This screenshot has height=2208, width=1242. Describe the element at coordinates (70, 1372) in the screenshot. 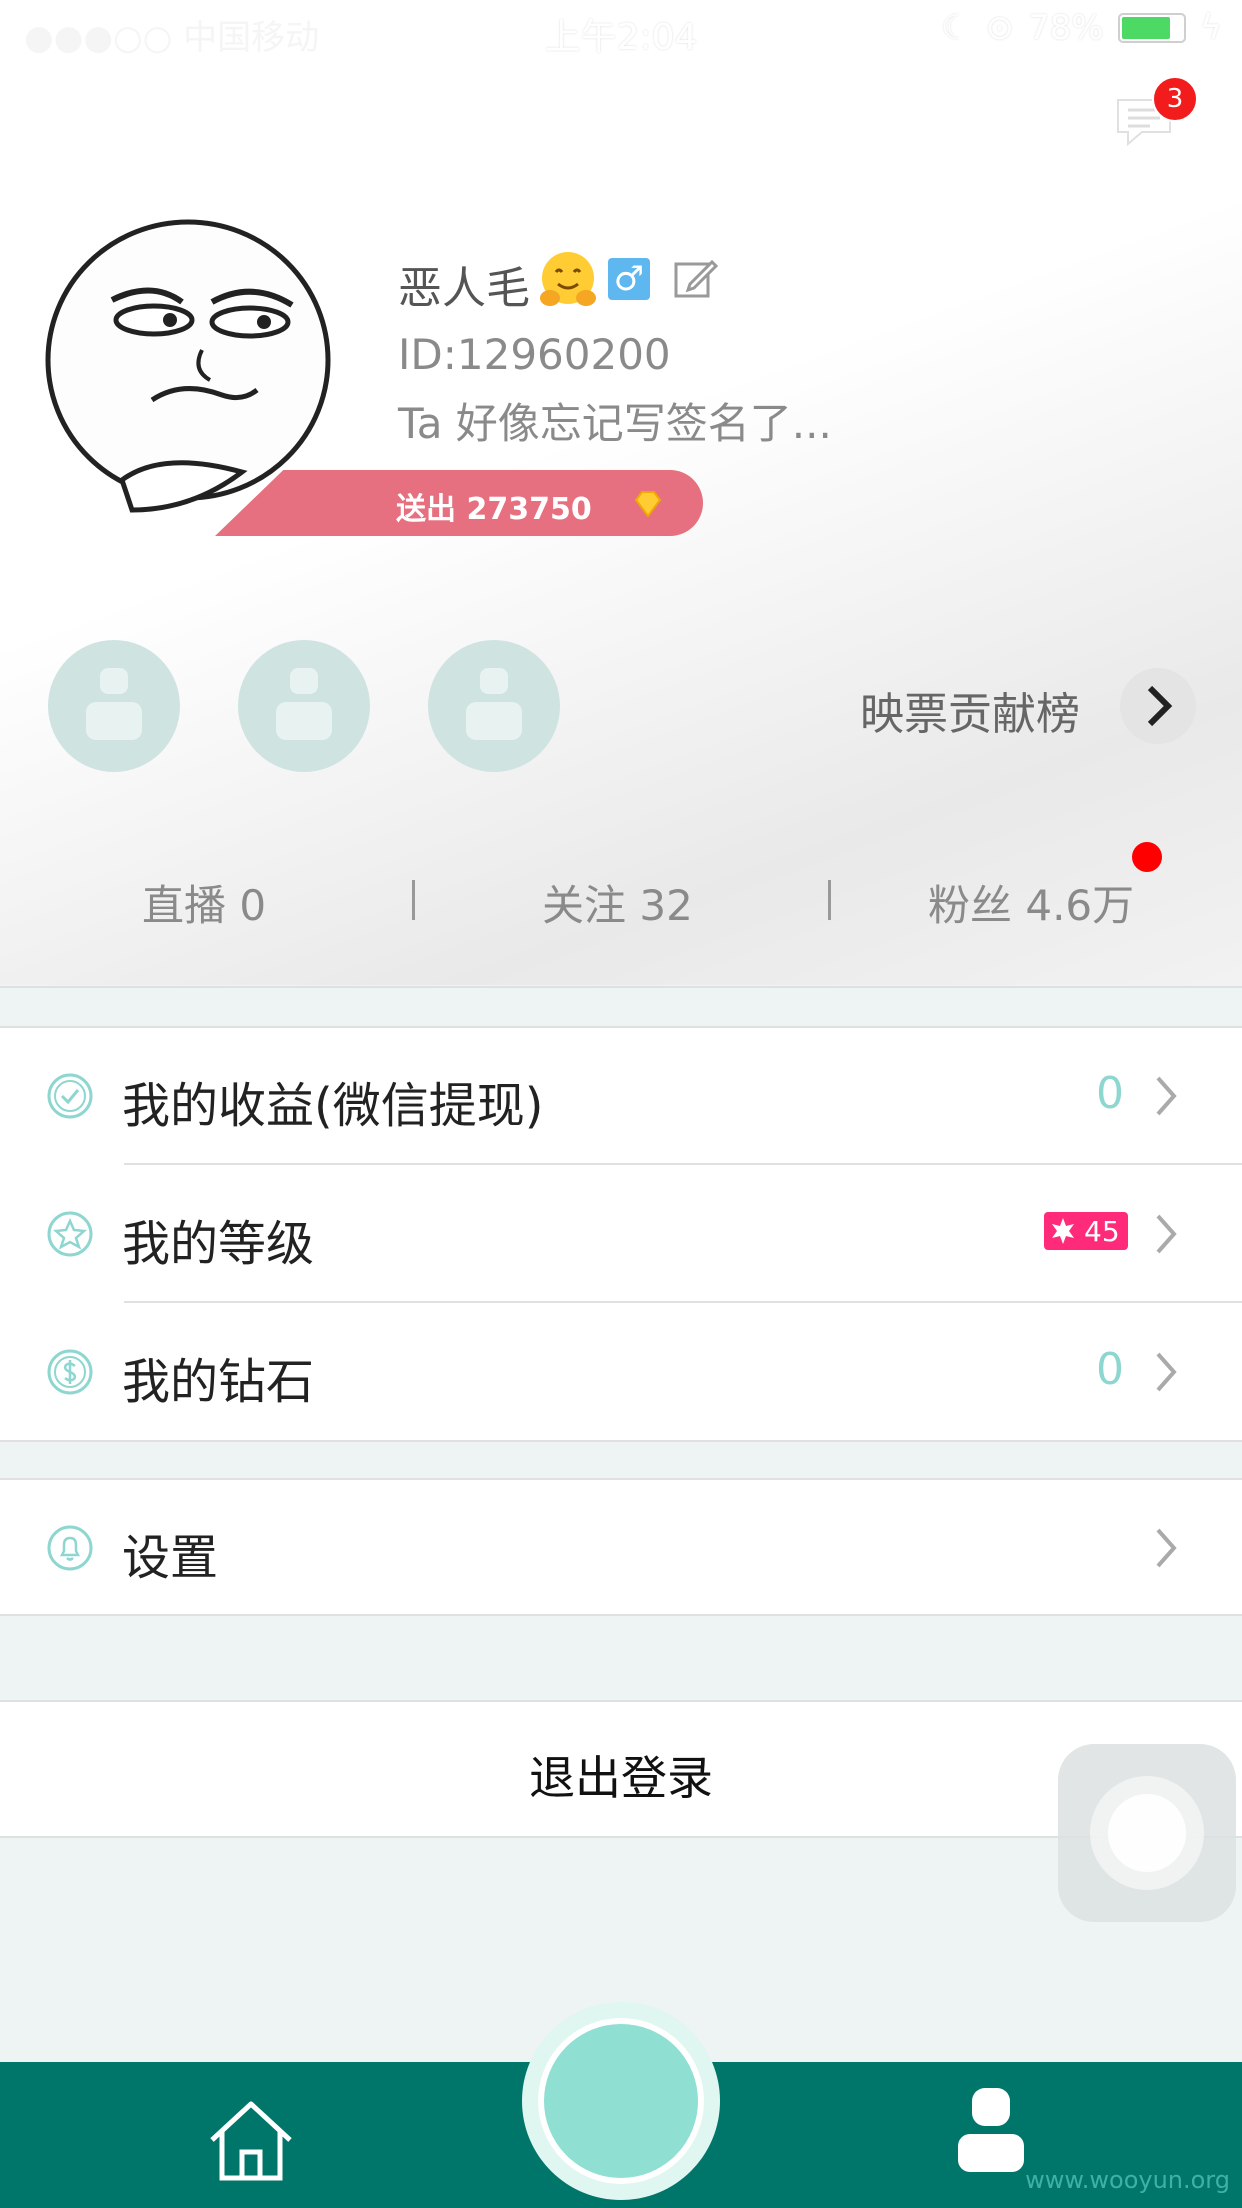

I see `dollar-circle-icon` at that location.